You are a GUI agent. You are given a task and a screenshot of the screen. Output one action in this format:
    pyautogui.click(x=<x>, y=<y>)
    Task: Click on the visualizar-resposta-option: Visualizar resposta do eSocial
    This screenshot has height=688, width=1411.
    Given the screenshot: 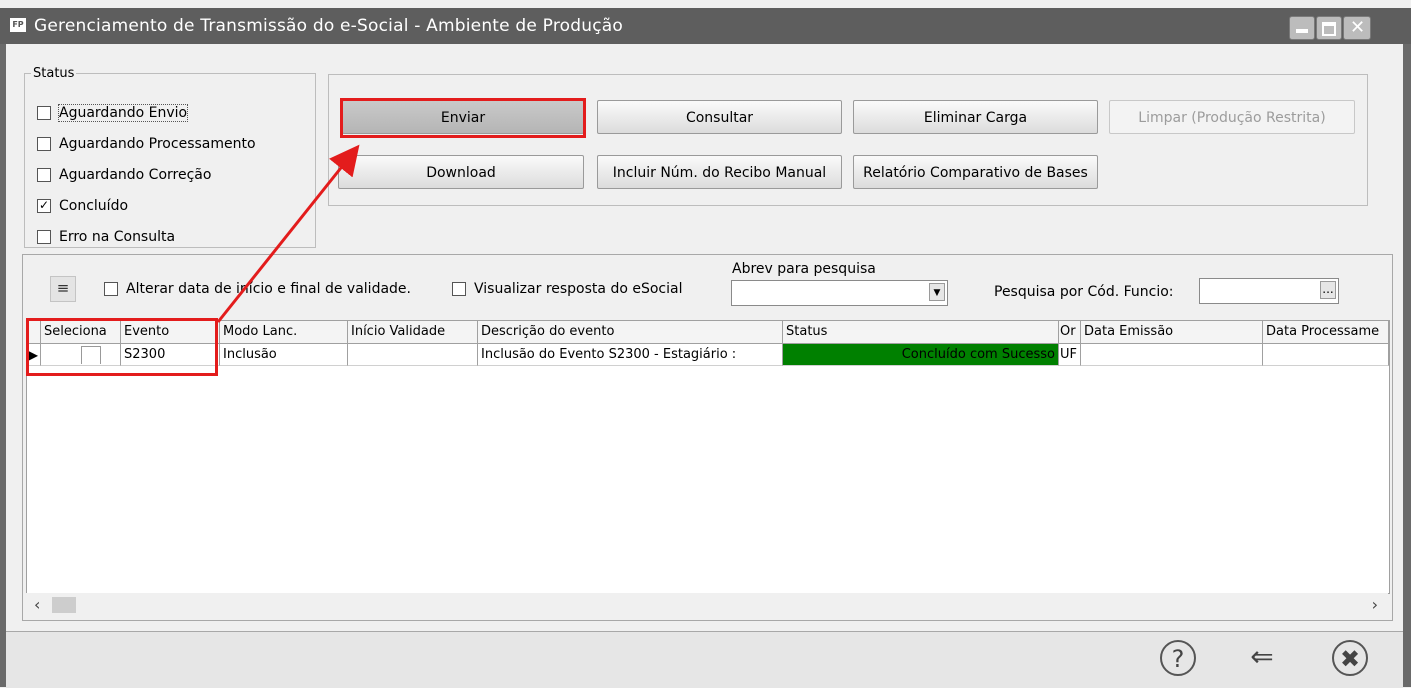 What is the action you would take?
    pyautogui.click(x=567, y=289)
    